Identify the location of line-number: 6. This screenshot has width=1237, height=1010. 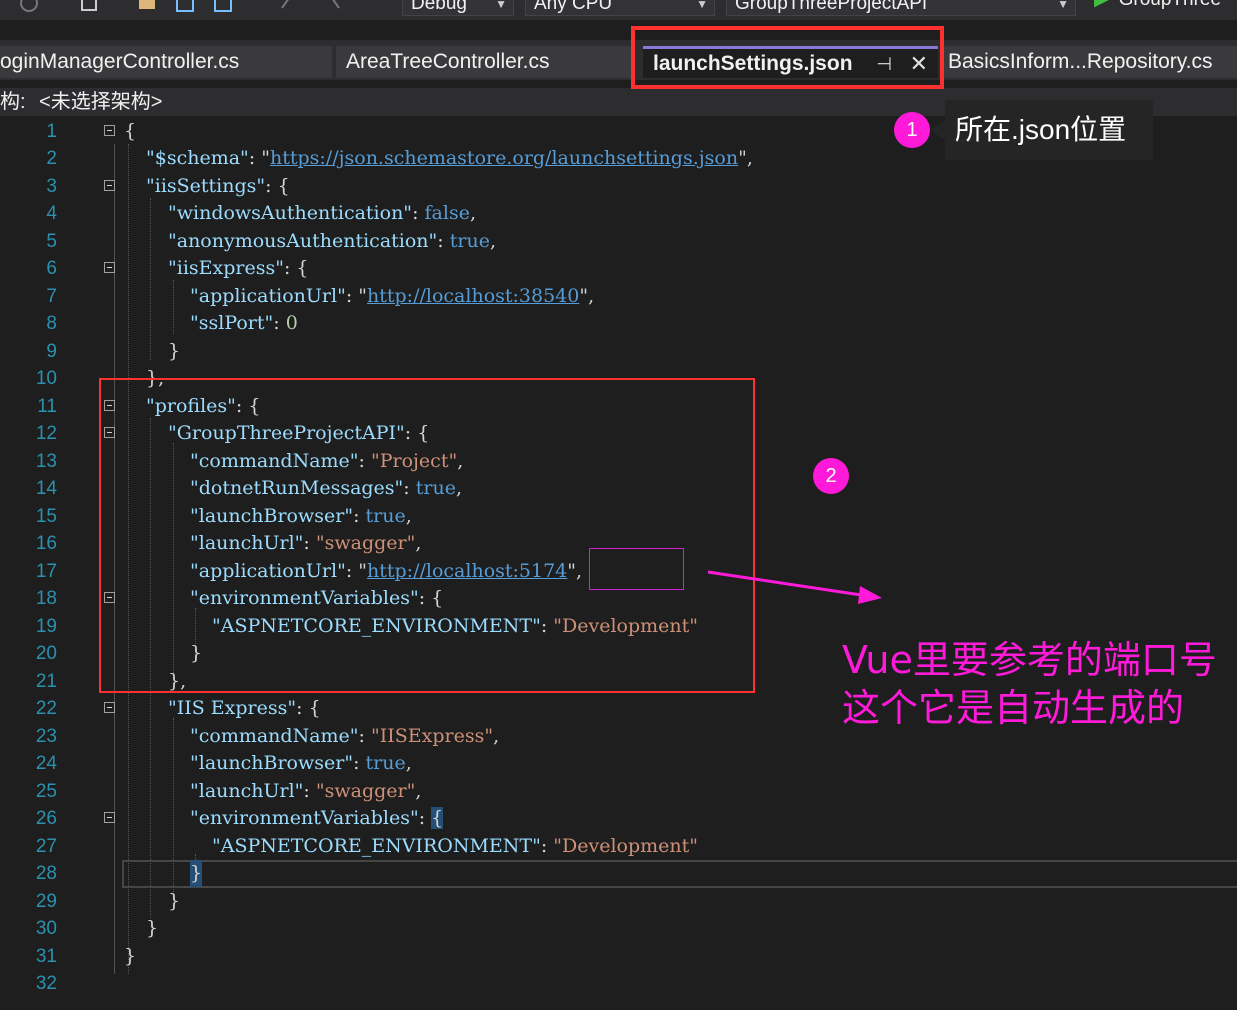
(51, 268).